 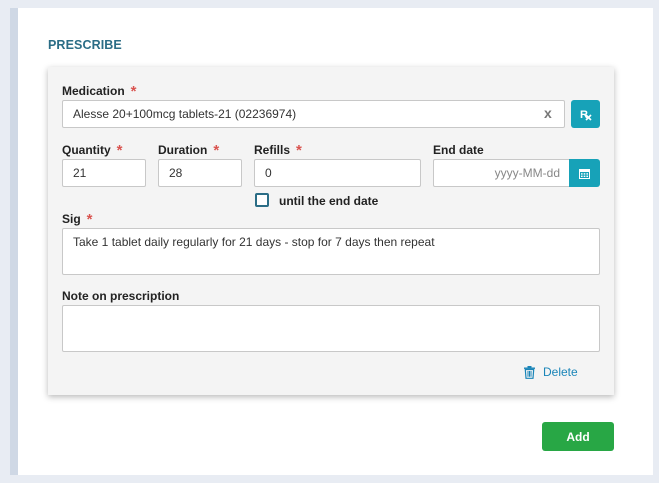 What do you see at coordinates (104, 173) in the screenshot?
I see `quantity-input: 21` at bounding box center [104, 173].